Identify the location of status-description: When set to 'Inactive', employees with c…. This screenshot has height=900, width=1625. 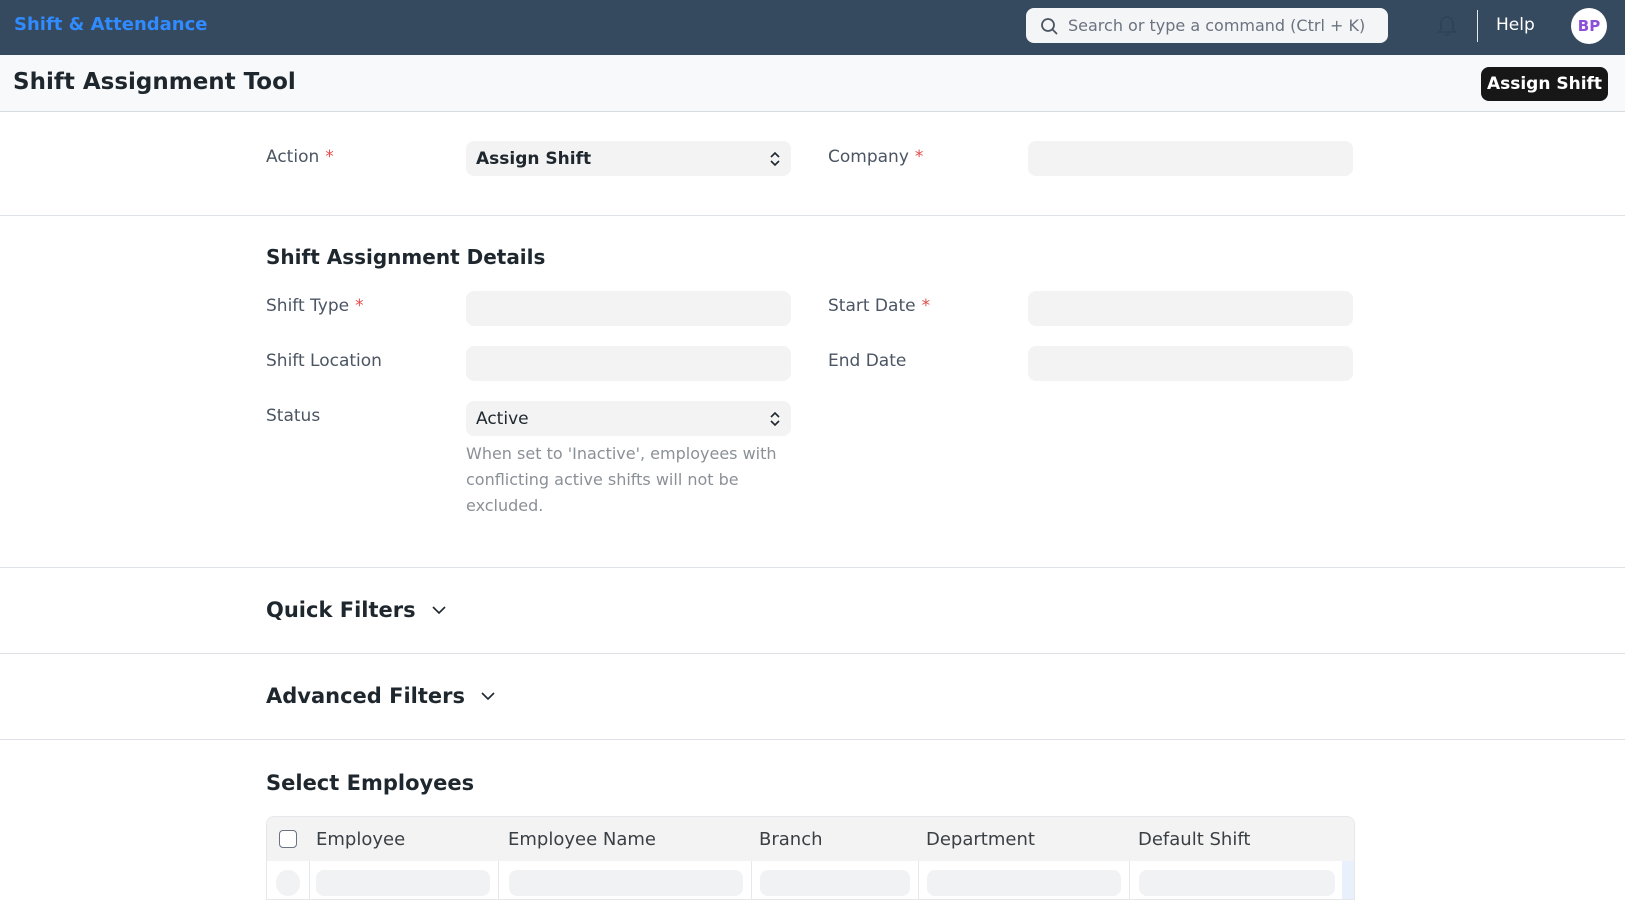
(621, 479).